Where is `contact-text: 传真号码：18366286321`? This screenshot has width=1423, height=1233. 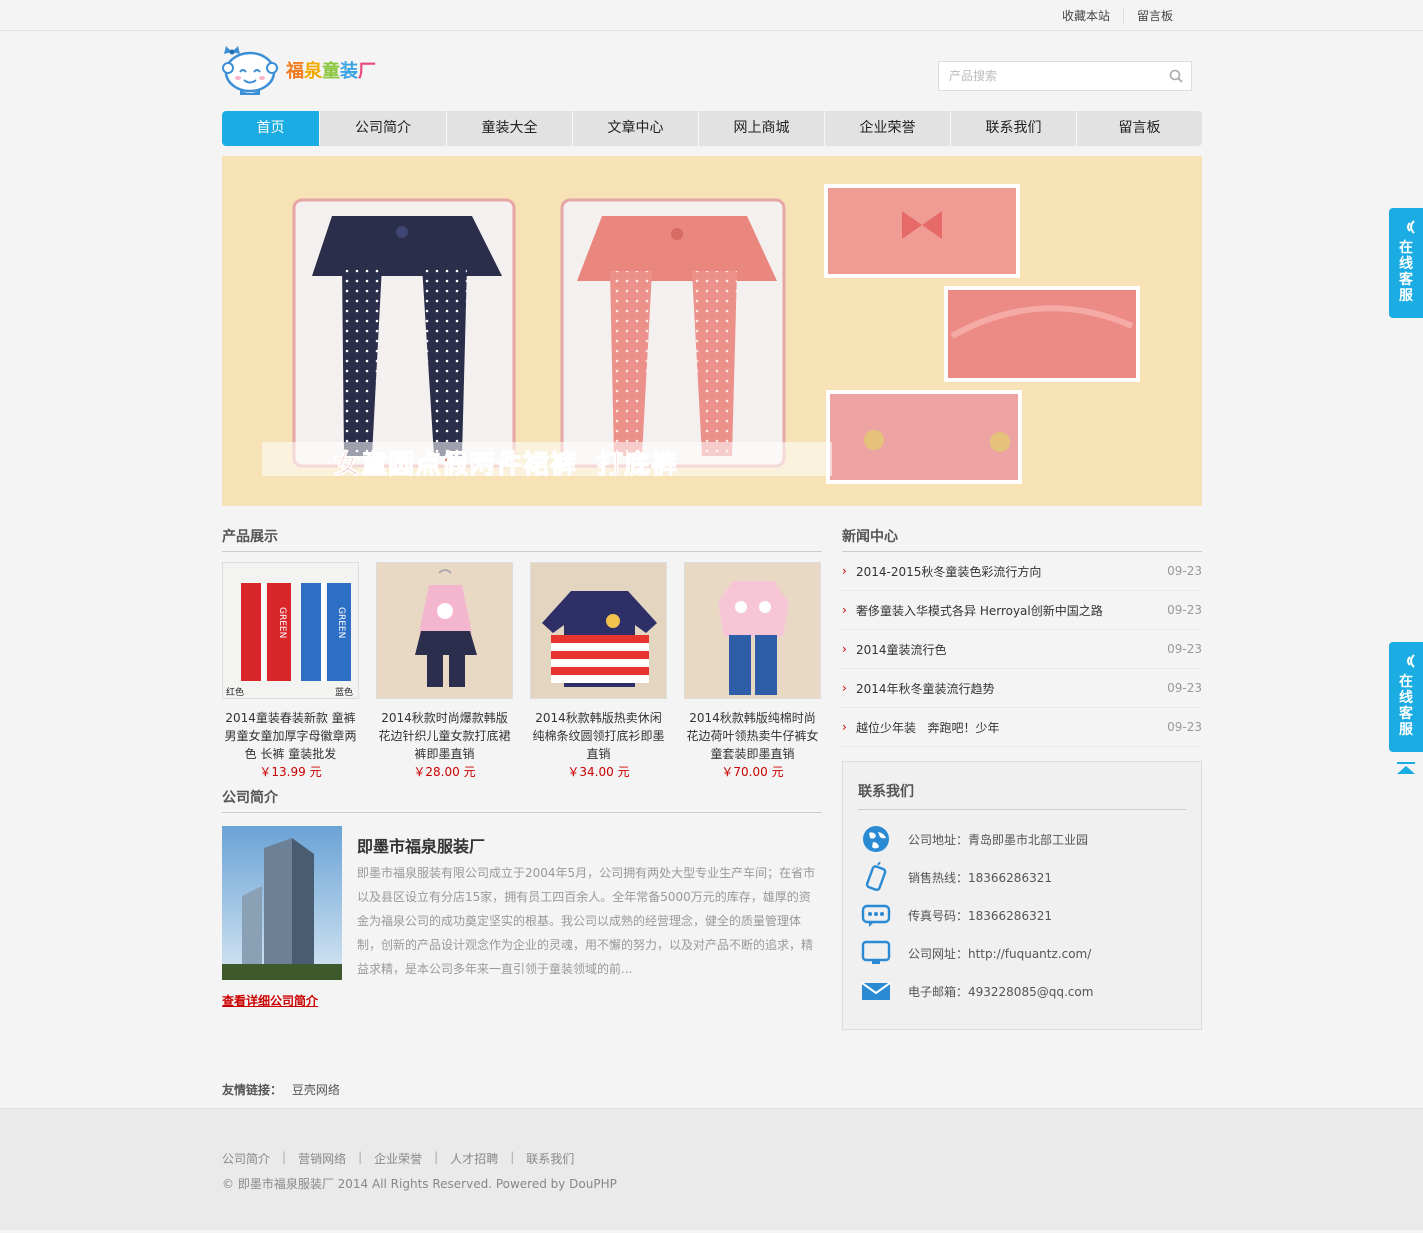
contact-text: 传真号码：18366286321 is located at coordinates (980, 915).